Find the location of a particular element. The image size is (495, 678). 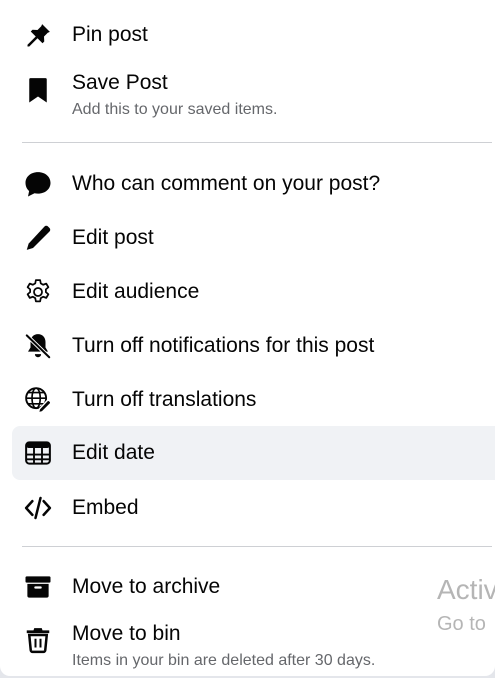

code-icon is located at coordinates (38, 508).